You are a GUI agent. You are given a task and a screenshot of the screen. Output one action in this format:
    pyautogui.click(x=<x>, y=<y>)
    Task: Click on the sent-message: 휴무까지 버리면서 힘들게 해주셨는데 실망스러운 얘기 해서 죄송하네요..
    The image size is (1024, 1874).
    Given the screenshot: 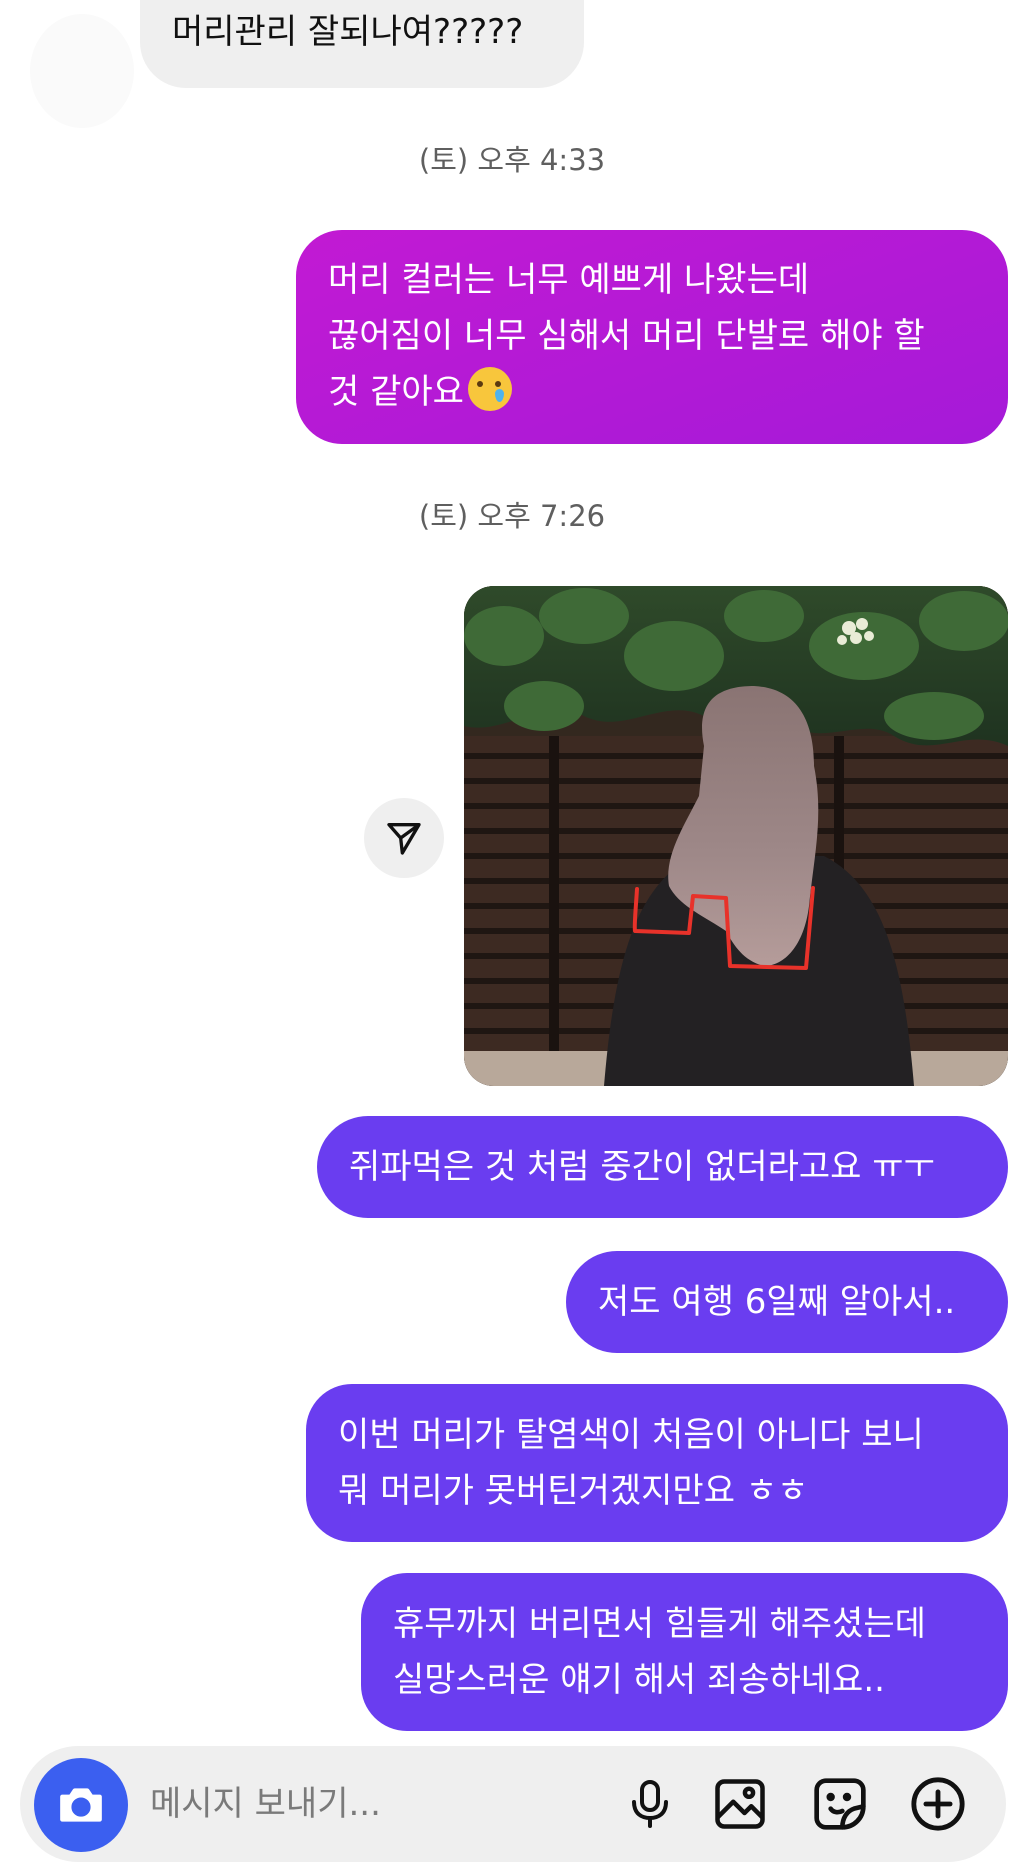 What is the action you would take?
    pyautogui.click(x=684, y=1652)
    